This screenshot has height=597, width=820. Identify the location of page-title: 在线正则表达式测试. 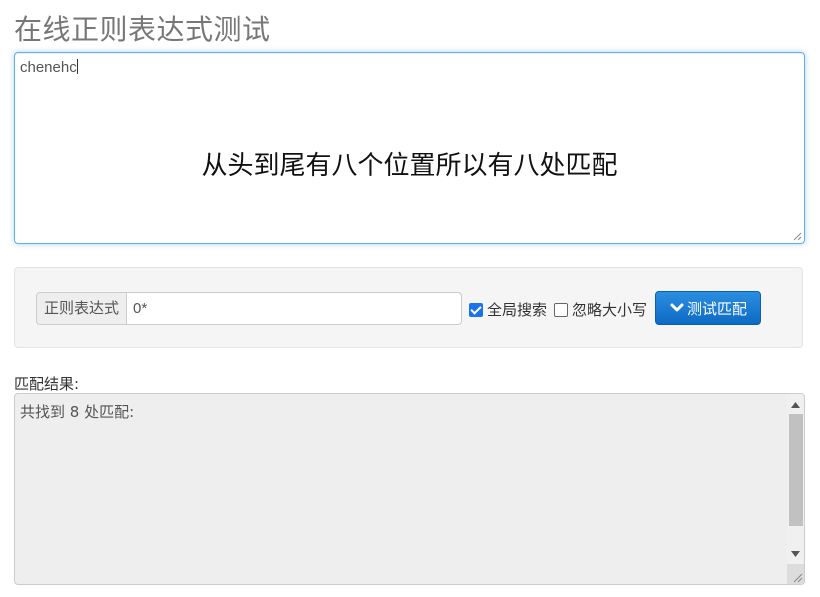
(142, 29).